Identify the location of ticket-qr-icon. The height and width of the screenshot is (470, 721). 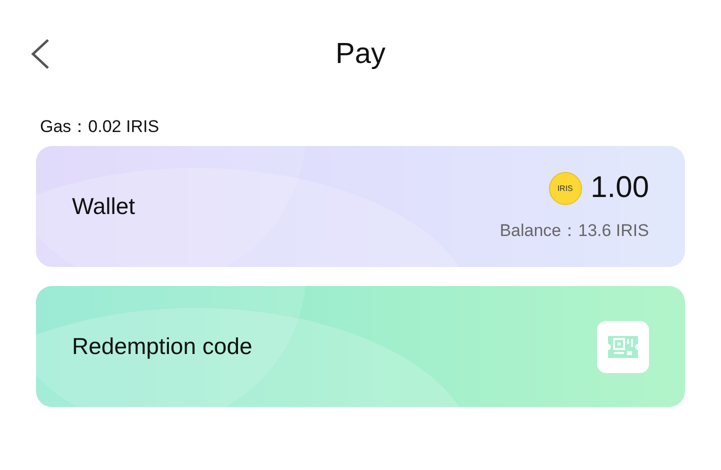
(623, 346).